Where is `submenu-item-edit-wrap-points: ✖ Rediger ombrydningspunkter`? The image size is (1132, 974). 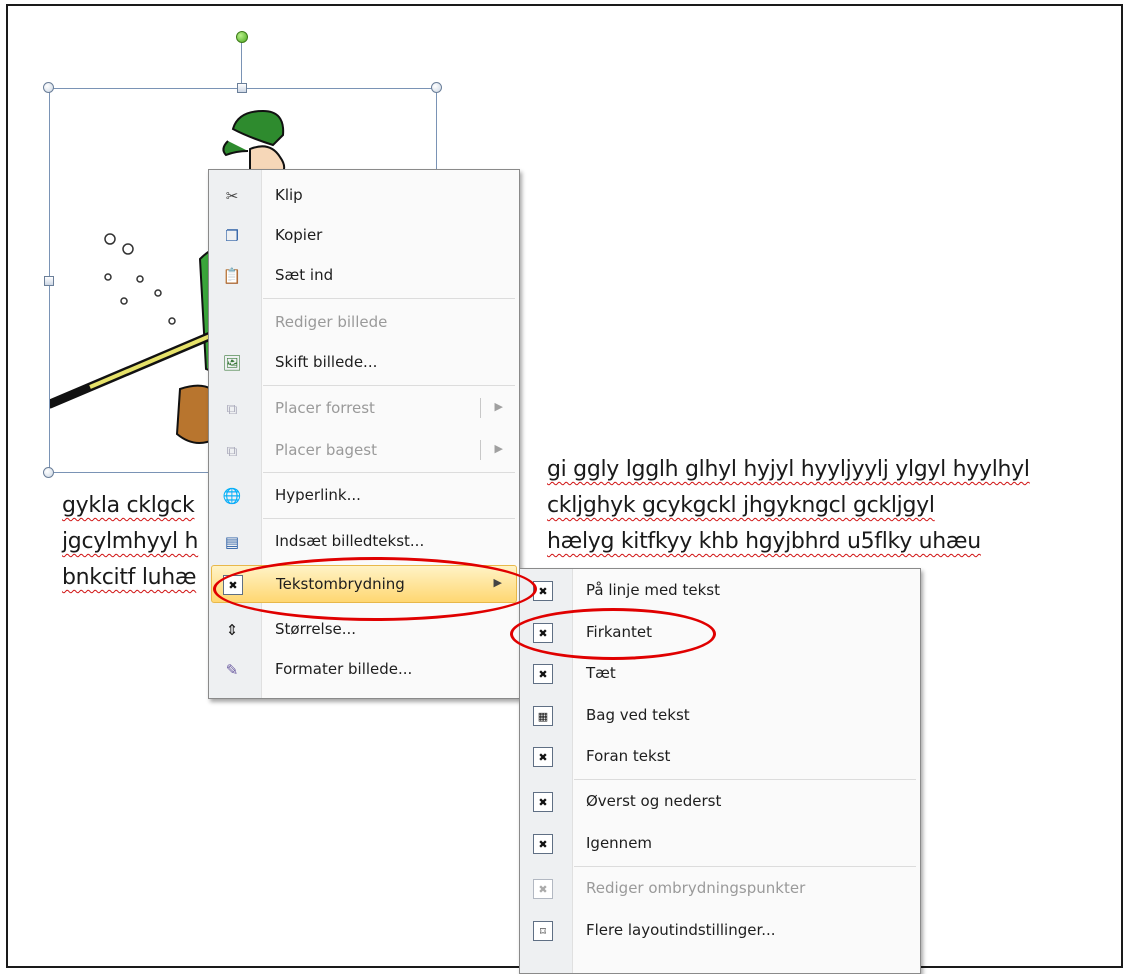 submenu-item-edit-wrap-points: ✖ Rediger ombrydningspunkter is located at coordinates (720, 889).